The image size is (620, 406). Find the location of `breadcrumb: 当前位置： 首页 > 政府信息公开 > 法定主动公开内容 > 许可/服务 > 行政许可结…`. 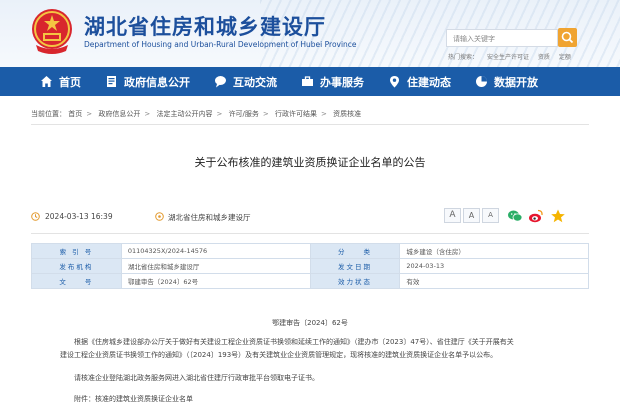

breadcrumb: 当前位置： 首页 > 政府信息公开 > 法定主动公开内容 > 许可/服务 > 行政许可结… is located at coordinates (196, 114).